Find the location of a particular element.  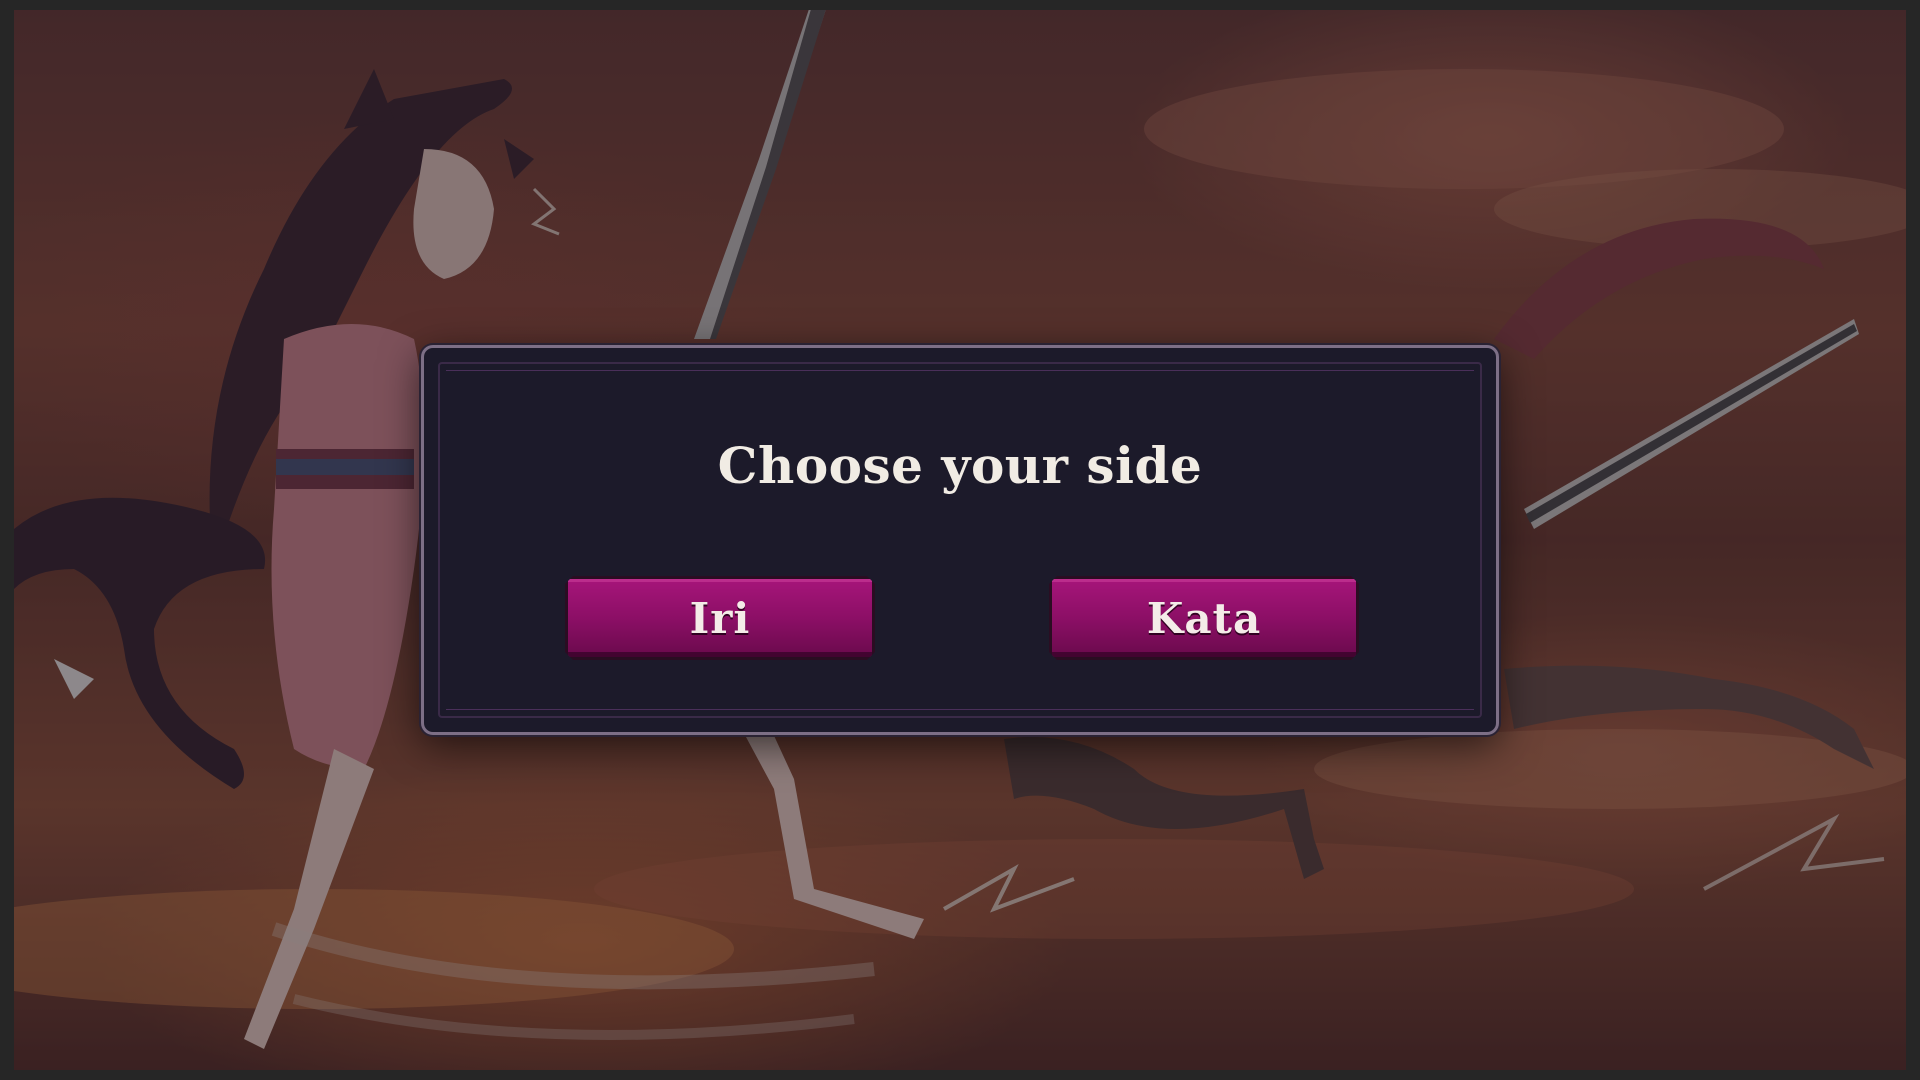

choose-iri-button-label: Iri is located at coordinates (720, 618).